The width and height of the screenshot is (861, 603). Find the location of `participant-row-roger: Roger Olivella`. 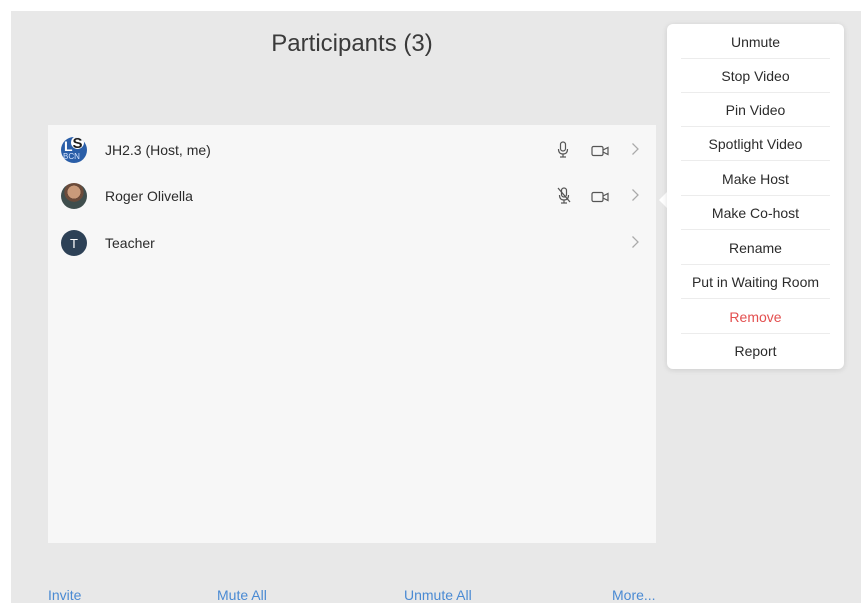

participant-row-roger: Roger Olivella is located at coordinates (352, 197).